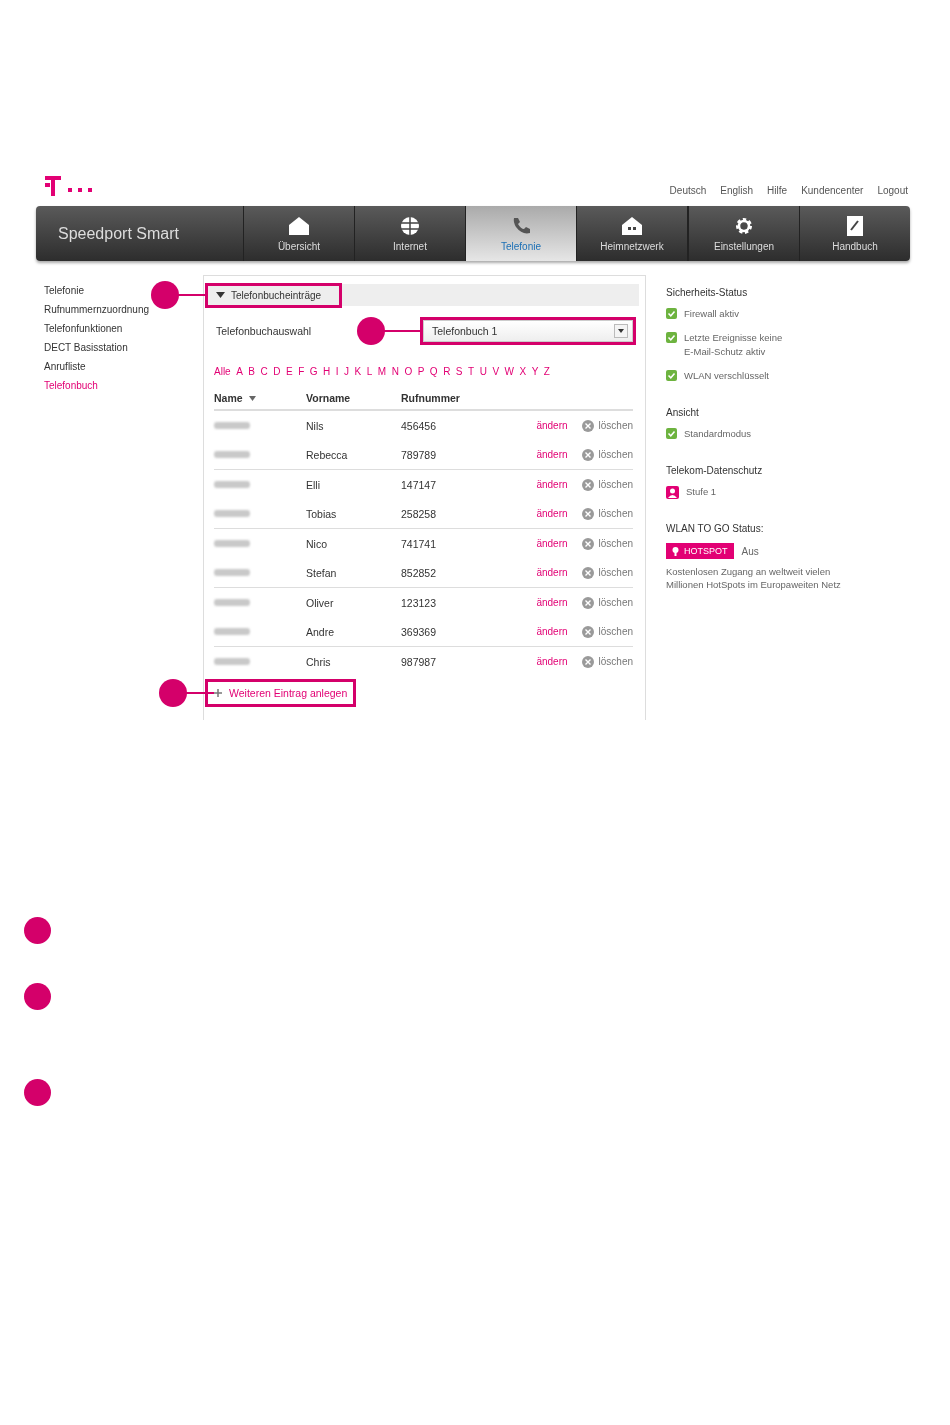 The height and width of the screenshot is (1425, 950). What do you see at coordinates (124, 309) in the screenshot?
I see `sidebar-item: Rufnummernzuordnung` at bounding box center [124, 309].